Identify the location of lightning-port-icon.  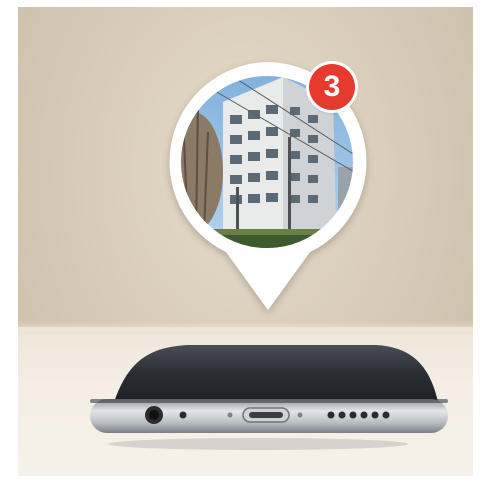
(266, 415).